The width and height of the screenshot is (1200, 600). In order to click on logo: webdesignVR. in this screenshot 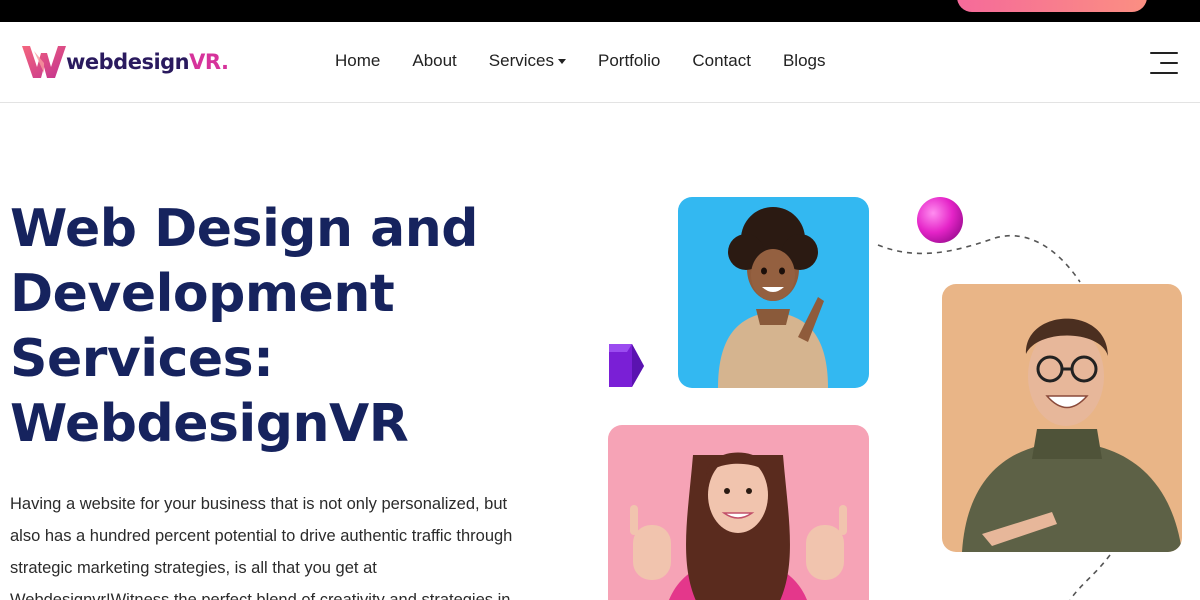, I will do `click(124, 62)`.